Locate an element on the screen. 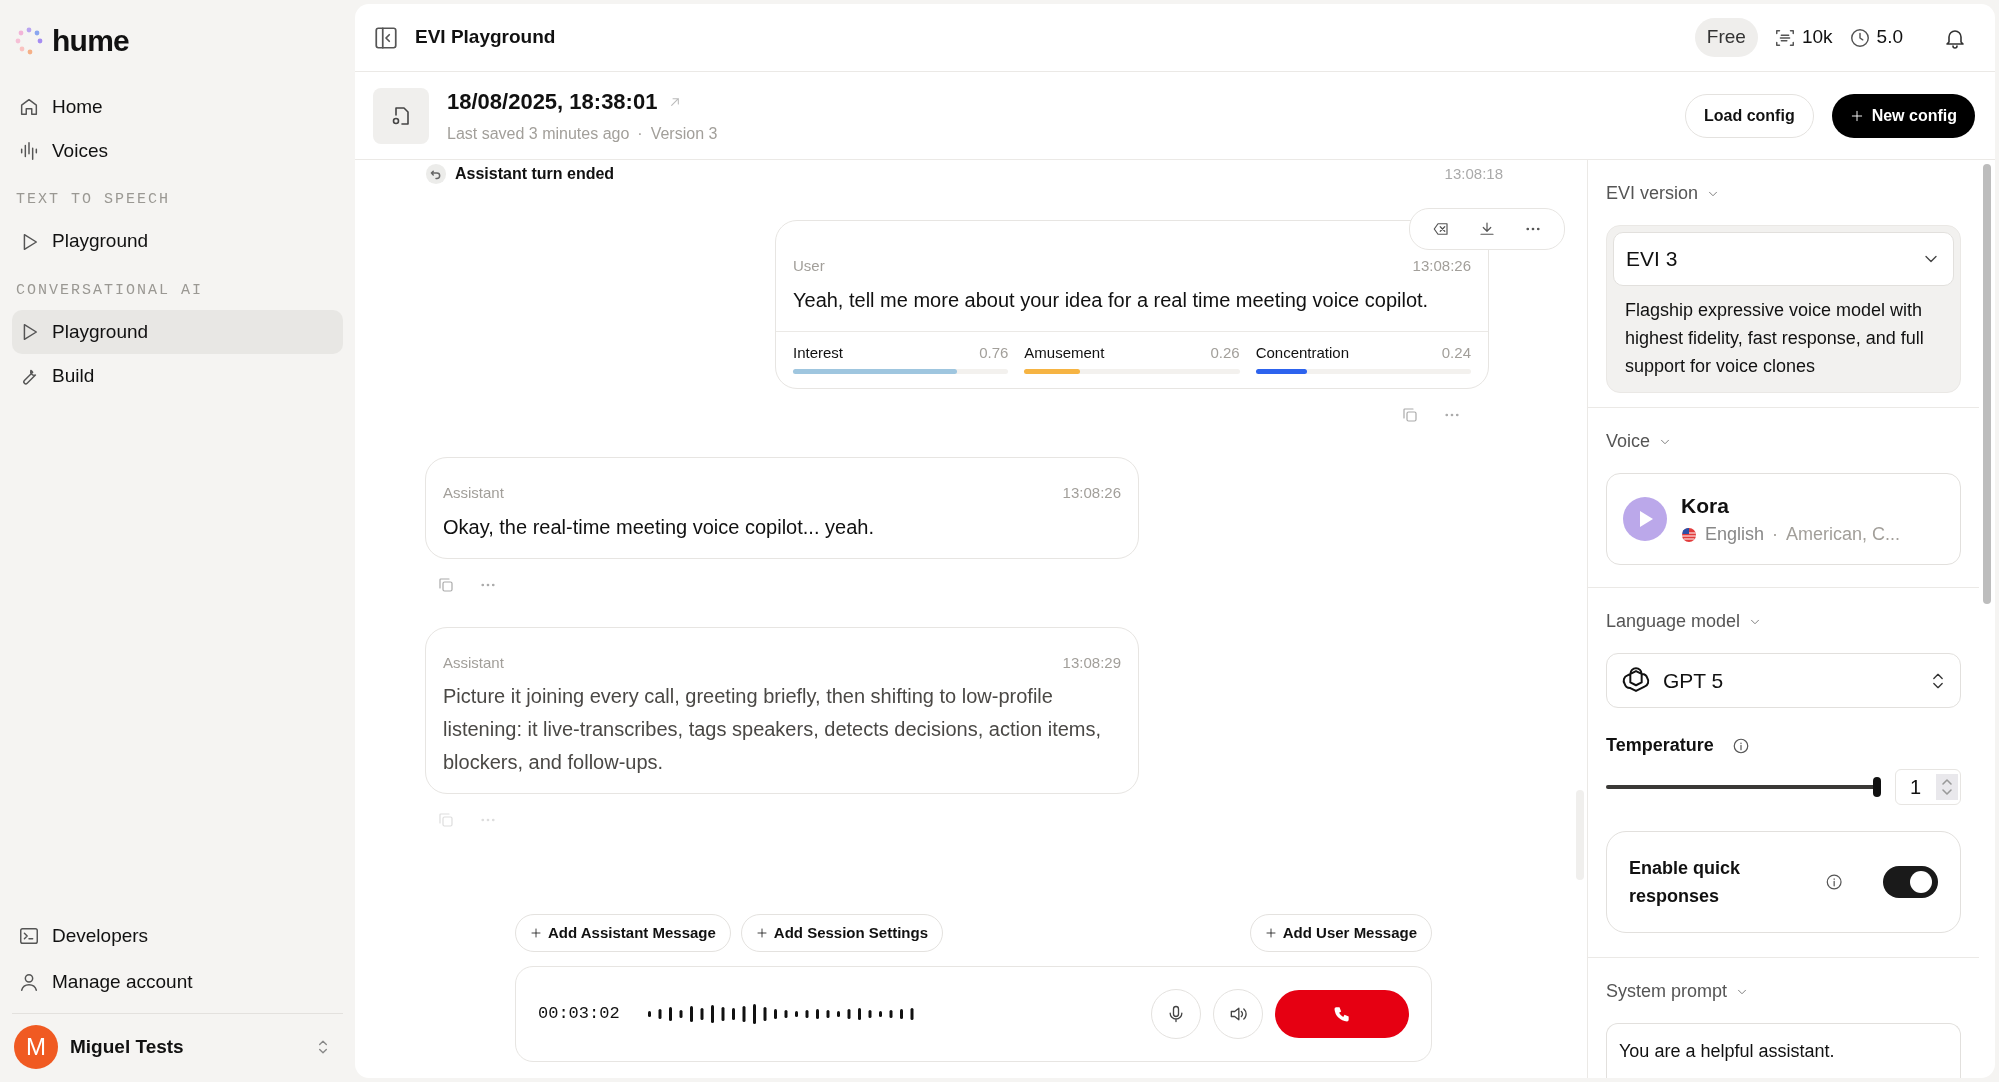  voice-language: English is located at coordinates (1735, 535).